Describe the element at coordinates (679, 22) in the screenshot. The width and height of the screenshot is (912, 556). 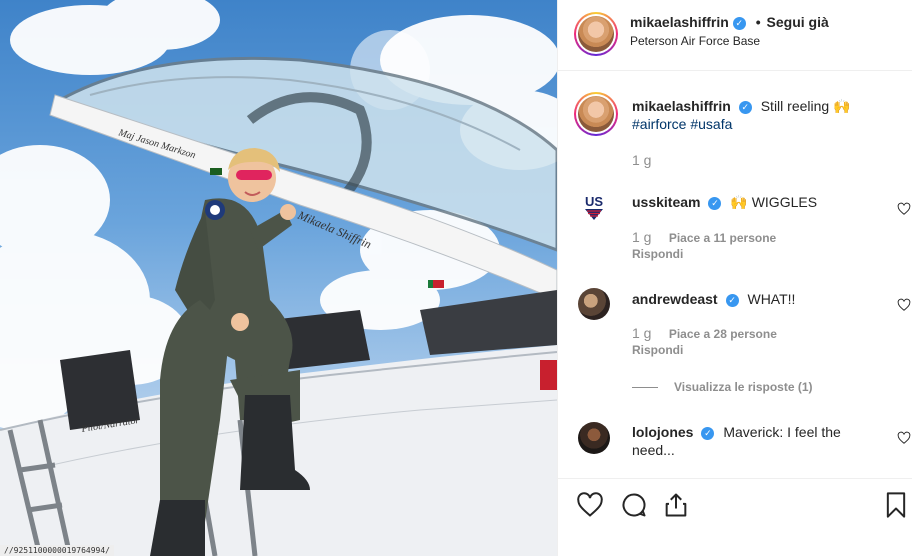
I see `author-username: mikaelashiffrin` at that location.